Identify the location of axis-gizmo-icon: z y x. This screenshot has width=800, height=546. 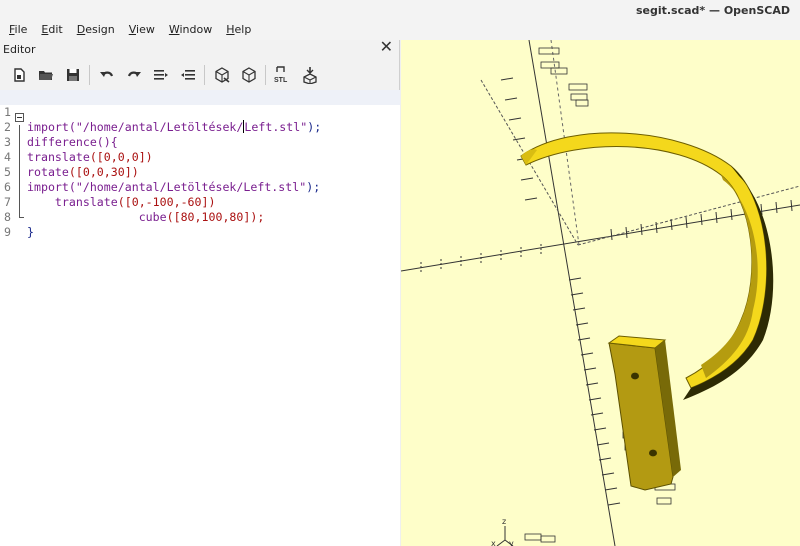
(502, 531).